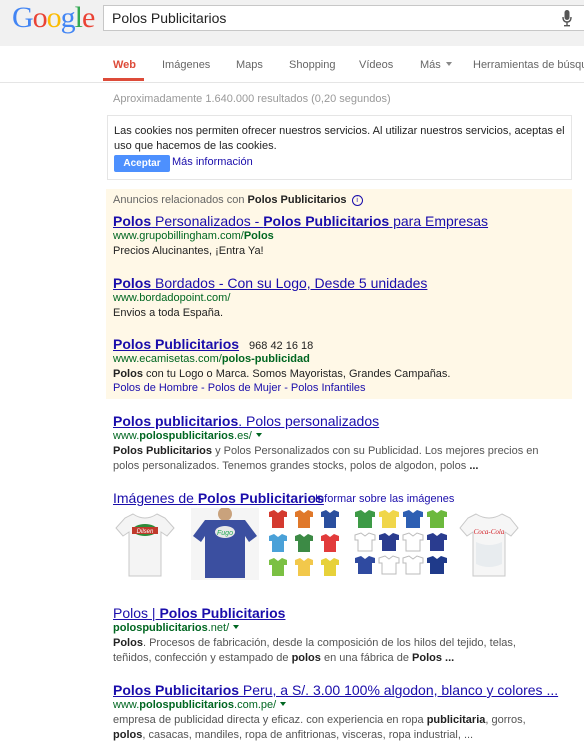 The image size is (584, 754). Describe the element at coordinates (528, 65) in the screenshot. I see `tab-search-tools: Herramientas de búsqu` at that location.